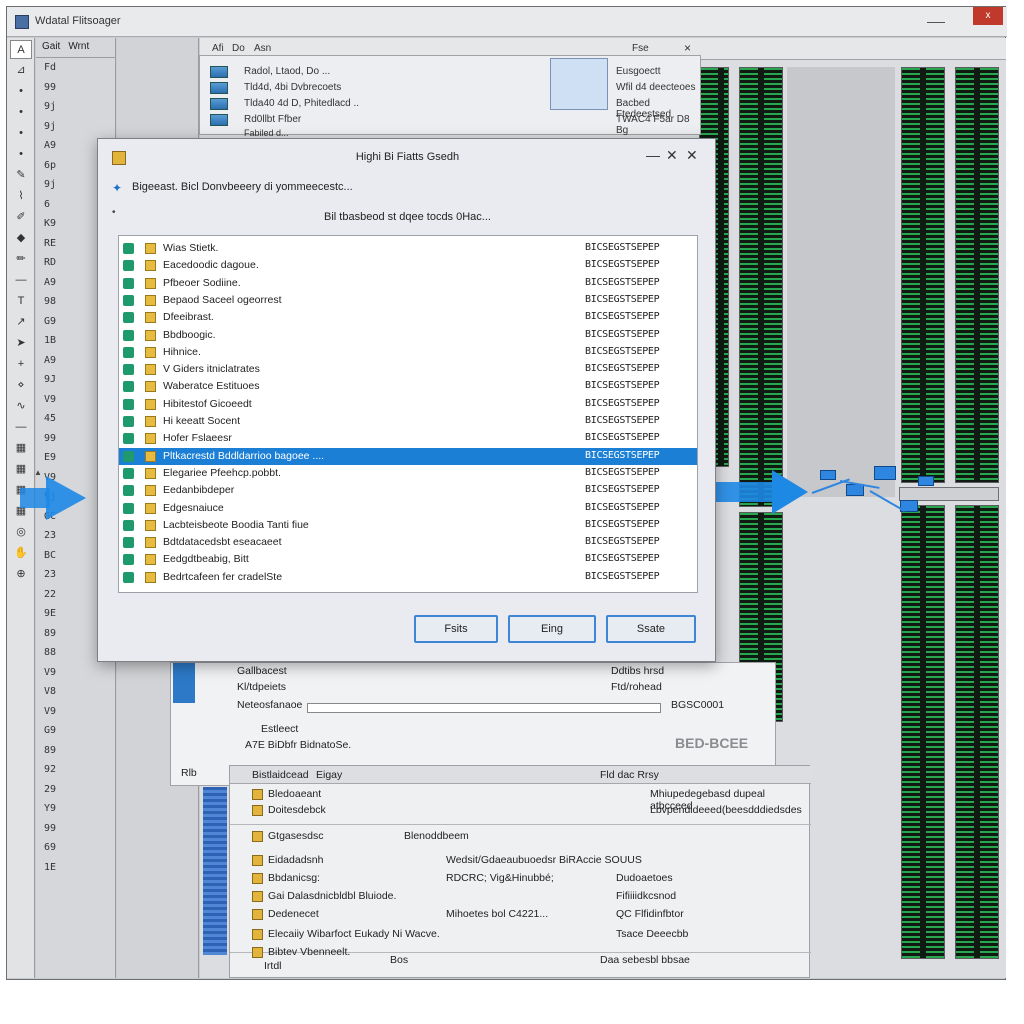 The image size is (1024, 1024). I want to click on tab-gait: Gait, so click(51, 47).